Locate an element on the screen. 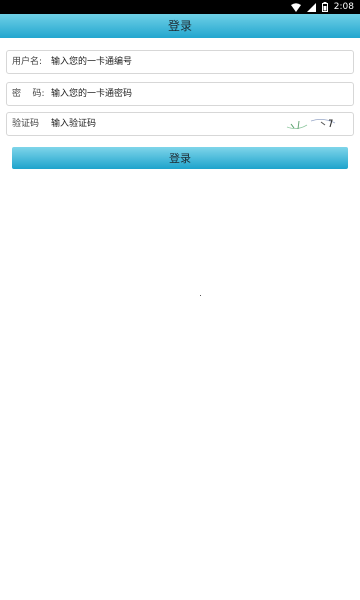 Image resolution: width=360 pixels, height=600 pixels. wifi-icon is located at coordinates (295, 7).